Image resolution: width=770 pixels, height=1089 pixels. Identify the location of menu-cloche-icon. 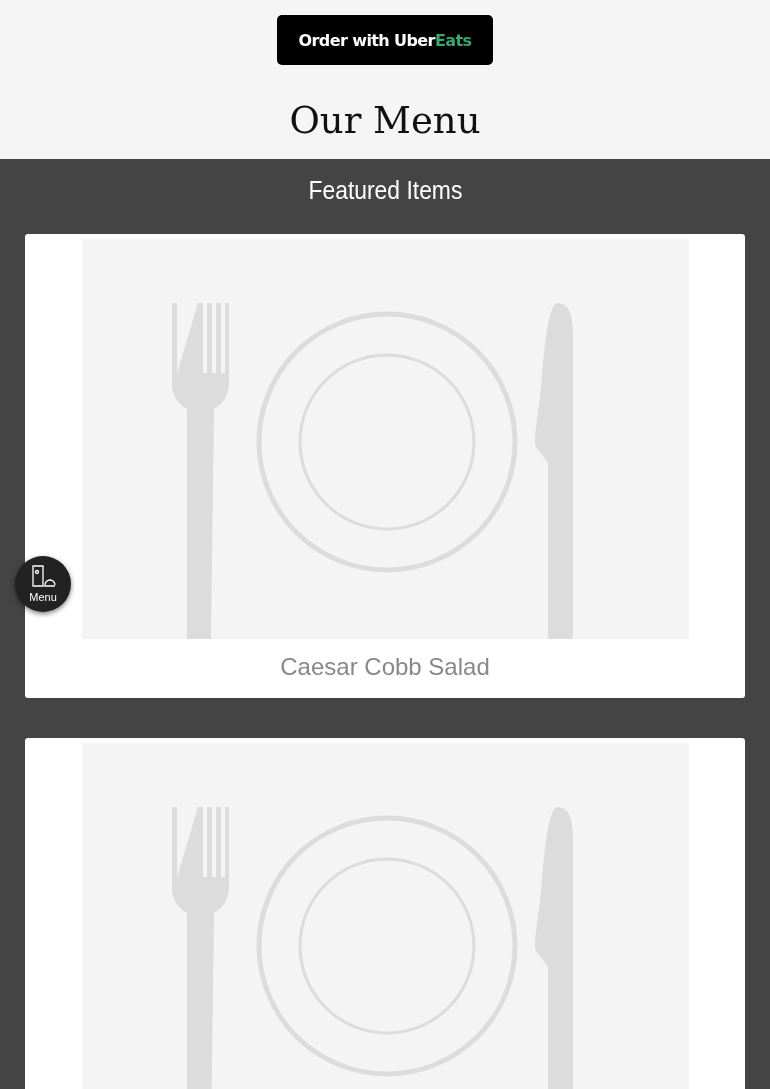
(43, 577).